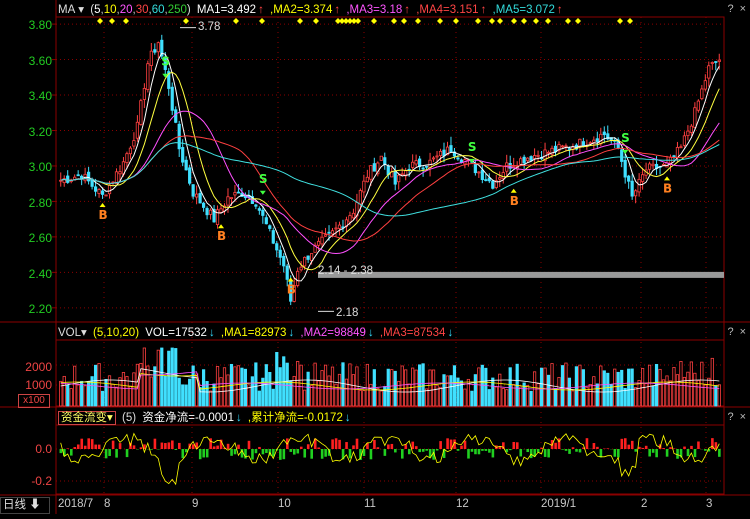 The image size is (750, 519). I want to click on main-indicator-menu: MA▾, so click(71, 10).